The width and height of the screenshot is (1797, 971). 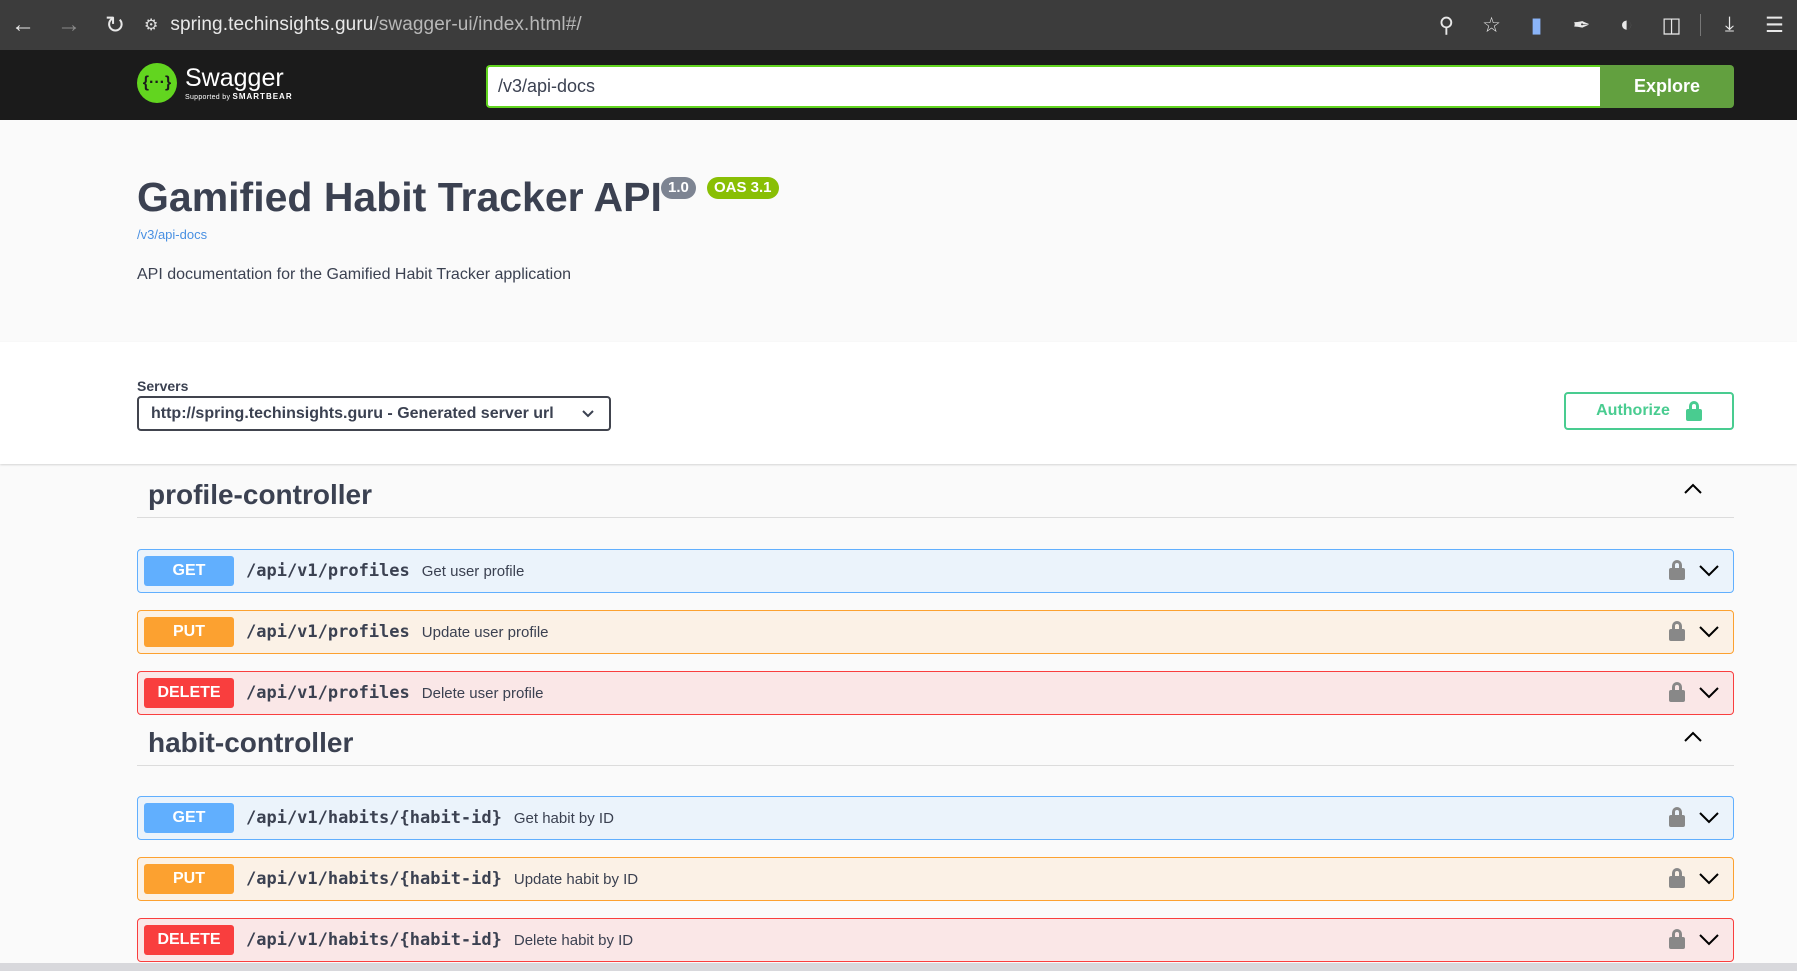 What do you see at coordinates (1667, 86) in the screenshot?
I see `explore-button: Explore` at bounding box center [1667, 86].